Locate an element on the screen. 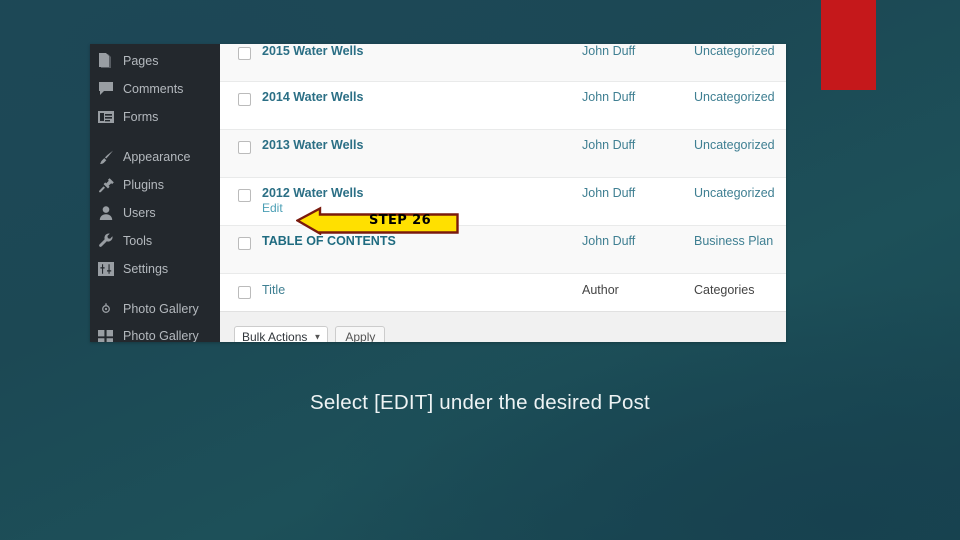  column-header-author: Author is located at coordinates (638, 290).